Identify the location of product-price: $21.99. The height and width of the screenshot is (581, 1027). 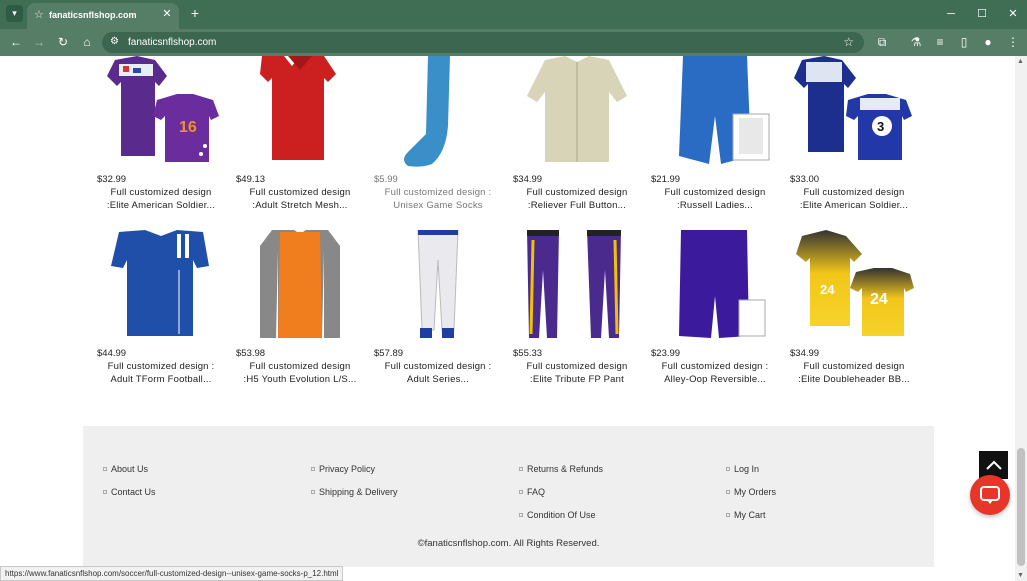
(666, 179).